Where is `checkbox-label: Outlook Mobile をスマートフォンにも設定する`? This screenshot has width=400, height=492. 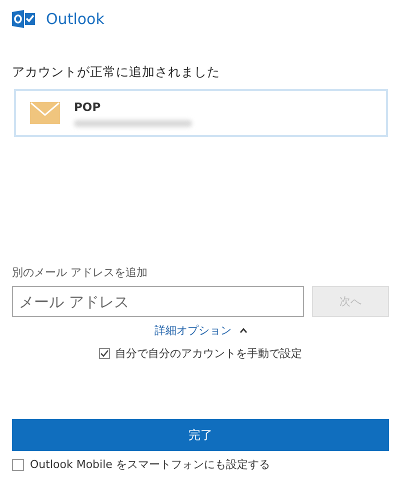 checkbox-label: Outlook Mobile をスマートフォンにも設定する is located at coordinates (150, 464).